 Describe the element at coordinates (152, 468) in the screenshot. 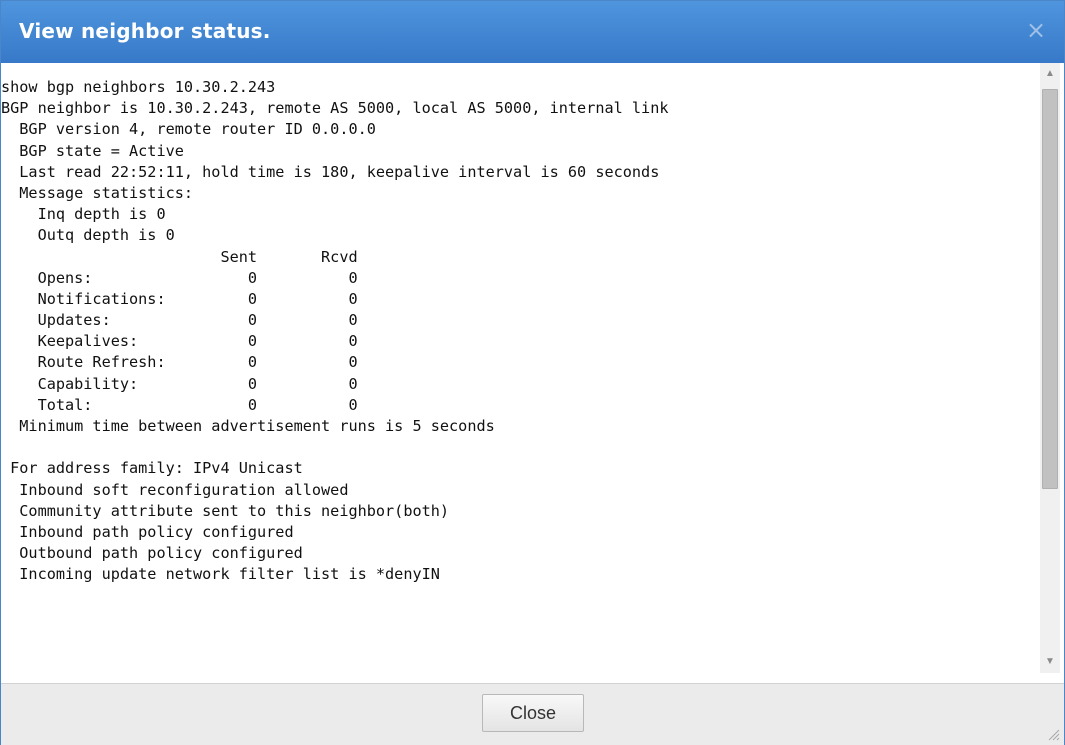

I see `console-line: For address family: IPv4 Unicast` at that location.